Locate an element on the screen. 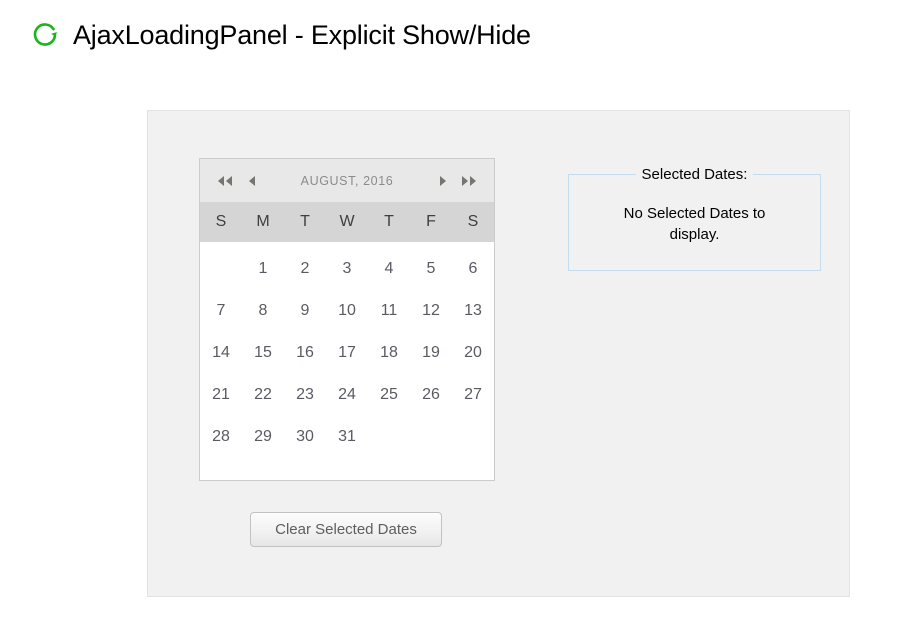 The image size is (904, 641). calendar-day-cell: 17 is located at coordinates (347, 353).